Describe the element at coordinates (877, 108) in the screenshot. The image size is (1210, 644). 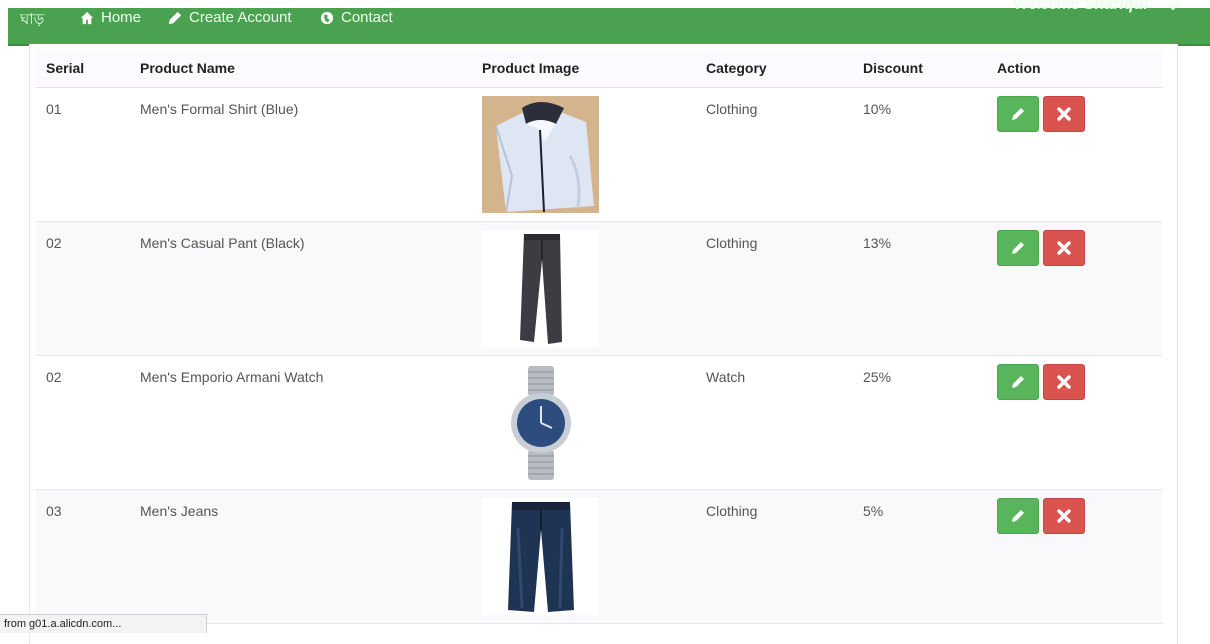
I see `cell-discount: 10%` at that location.